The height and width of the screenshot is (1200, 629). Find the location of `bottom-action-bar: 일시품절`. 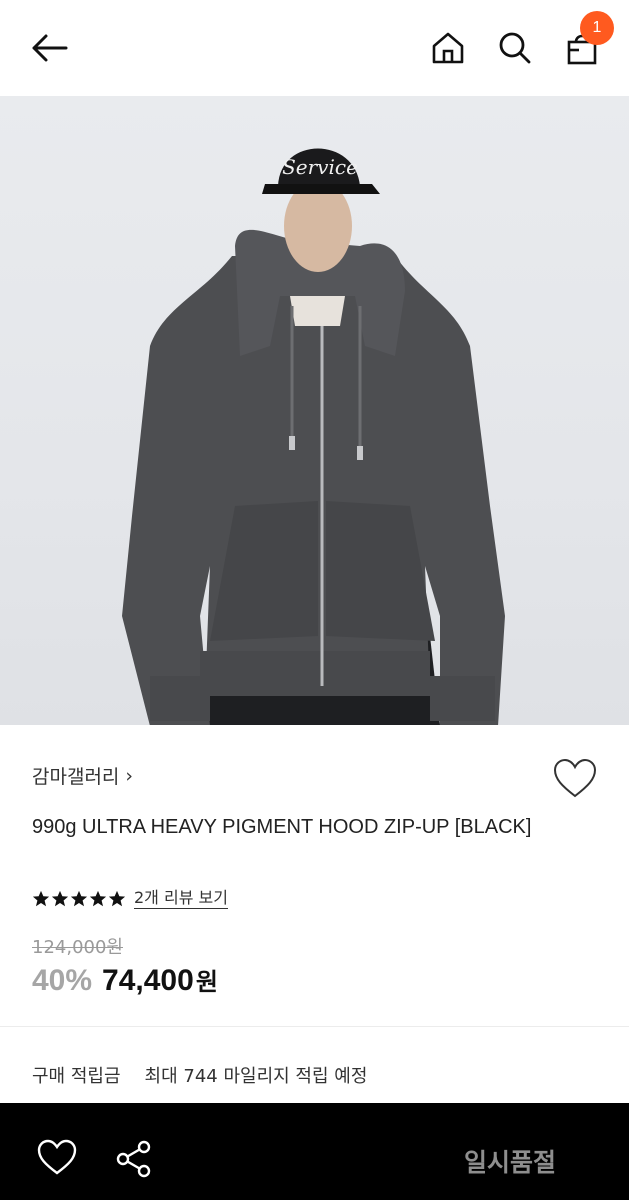

bottom-action-bar: 일시품절 is located at coordinates (314, 1151).